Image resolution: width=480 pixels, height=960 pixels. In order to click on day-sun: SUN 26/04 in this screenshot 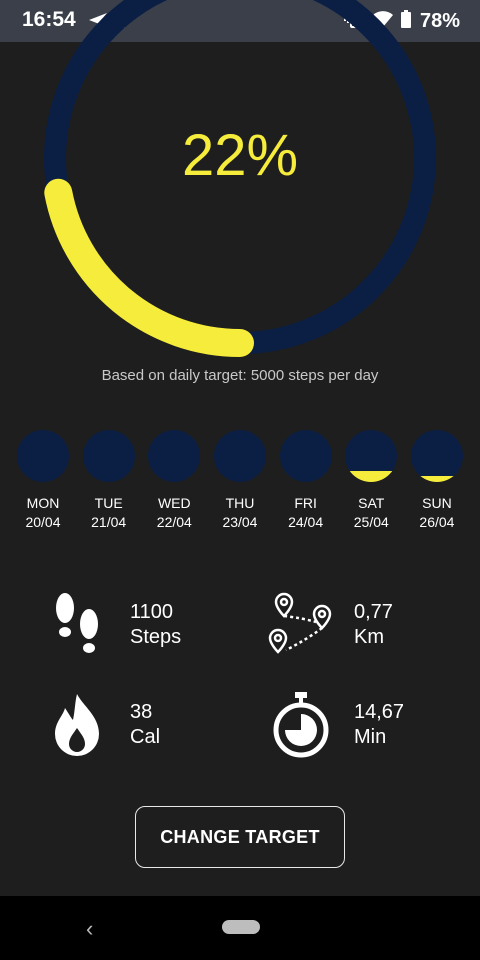, I will do `click(437, 481)`.